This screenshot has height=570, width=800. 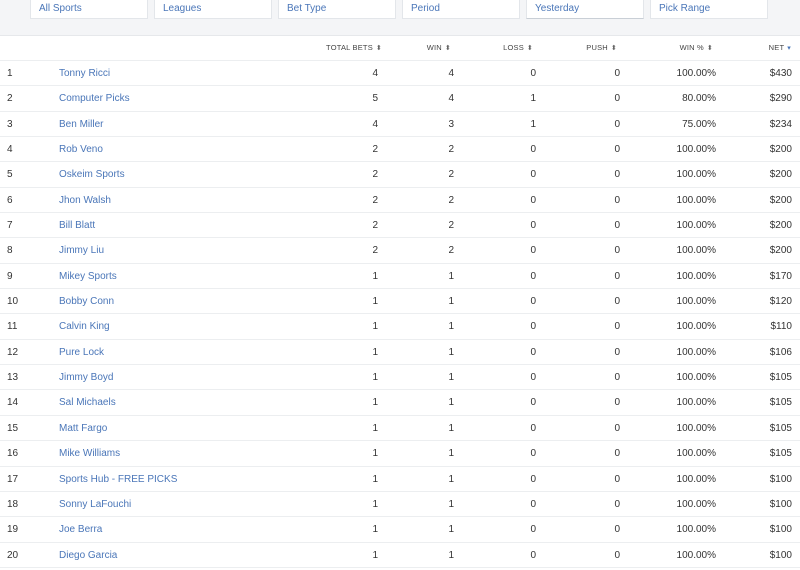 I want to click on handicapper-link: Diego Garcia, so click(x=88, y=555).